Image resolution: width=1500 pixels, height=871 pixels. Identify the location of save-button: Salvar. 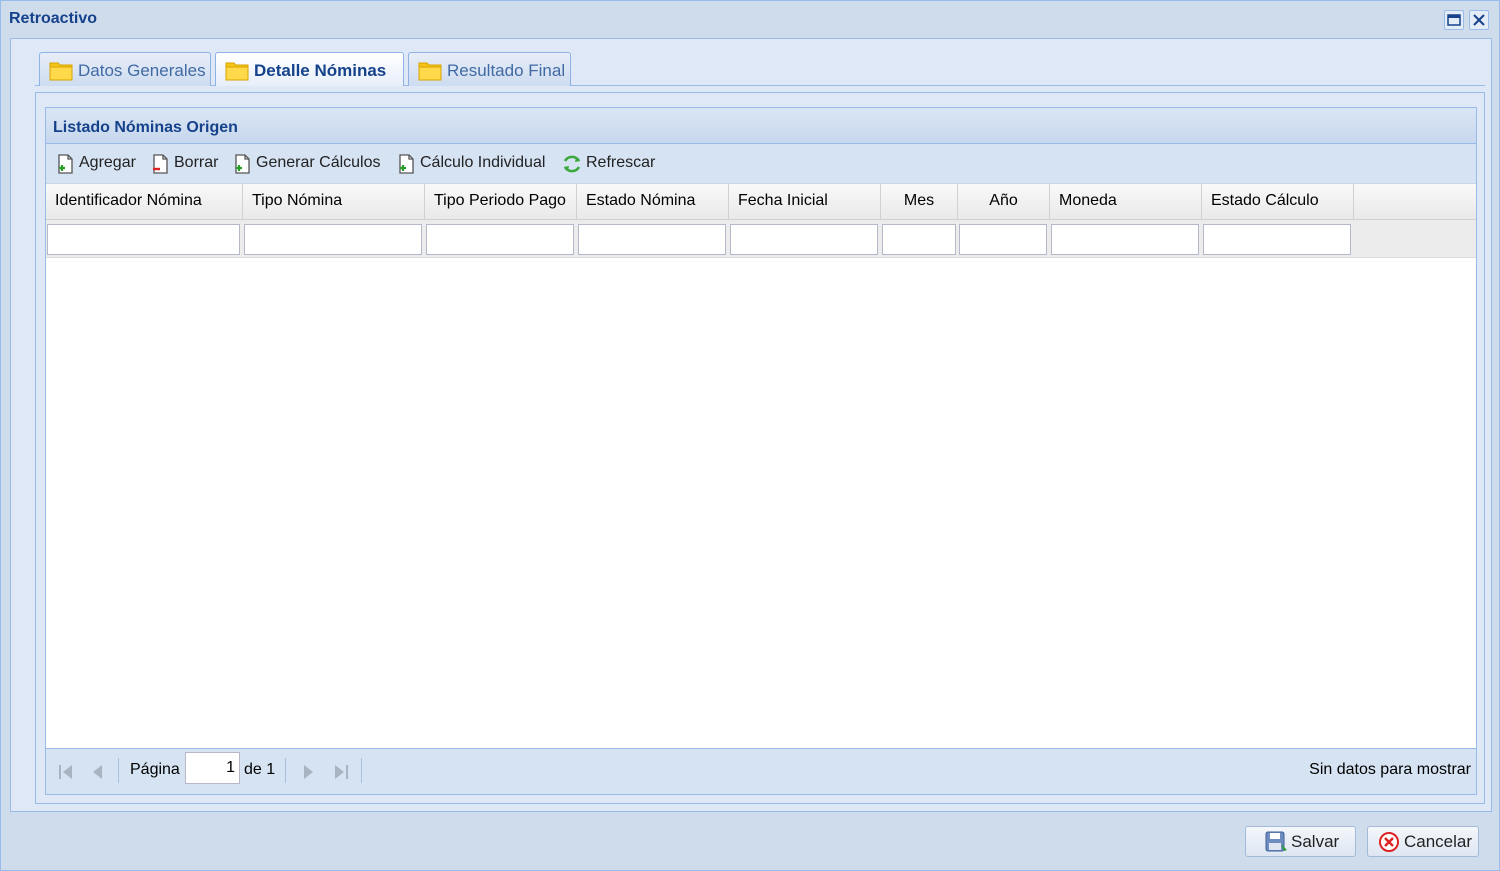
(1300, 841).